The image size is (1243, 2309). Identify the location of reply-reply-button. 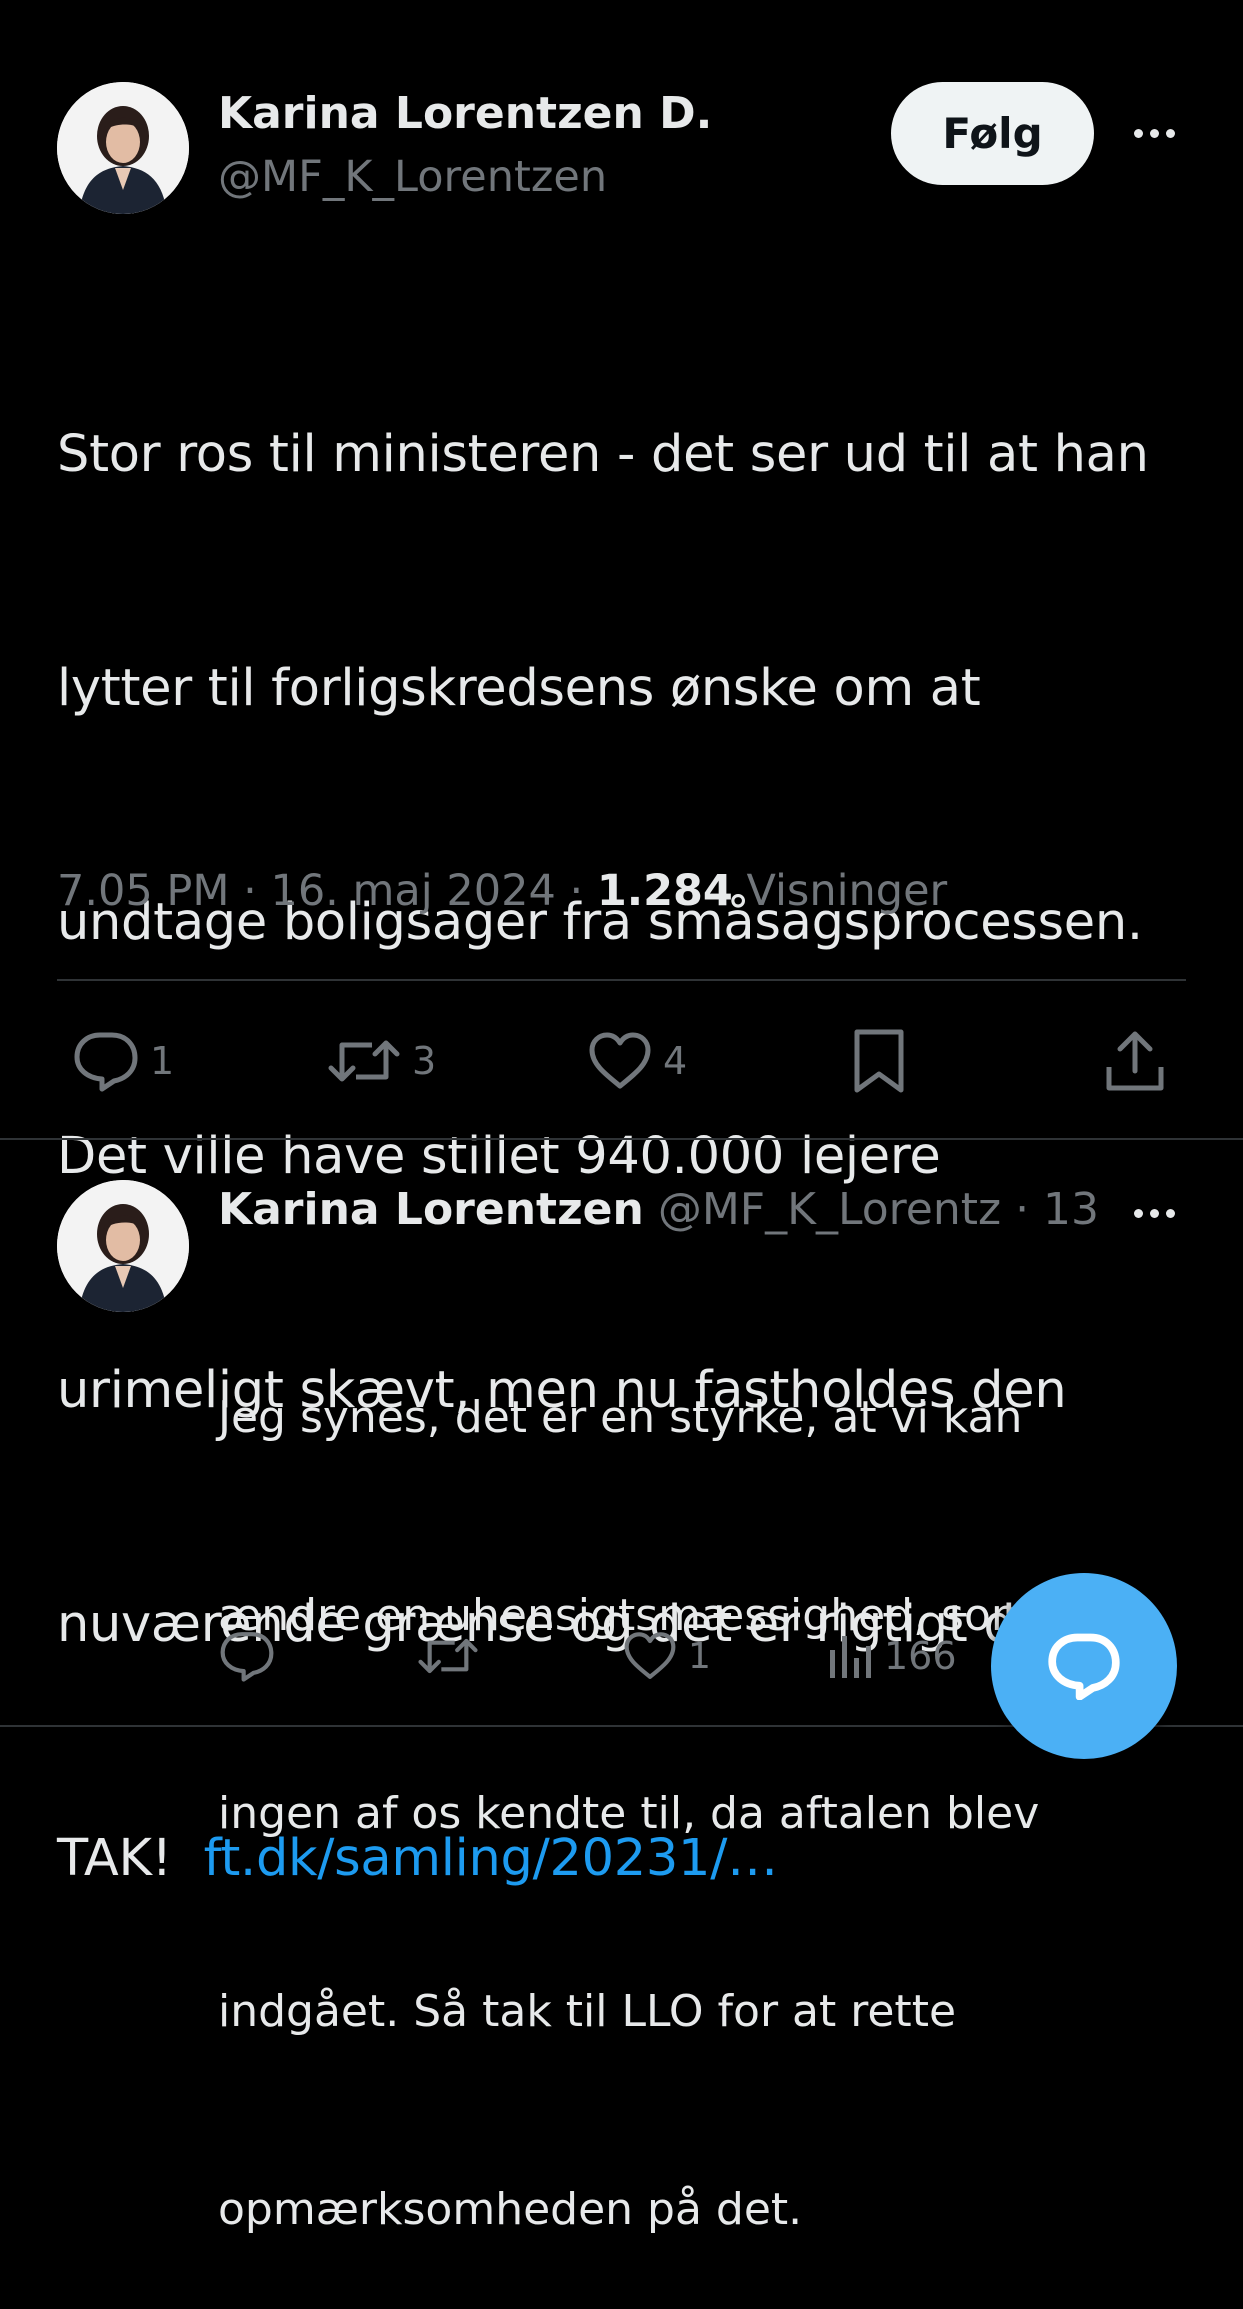
(252, 1656).